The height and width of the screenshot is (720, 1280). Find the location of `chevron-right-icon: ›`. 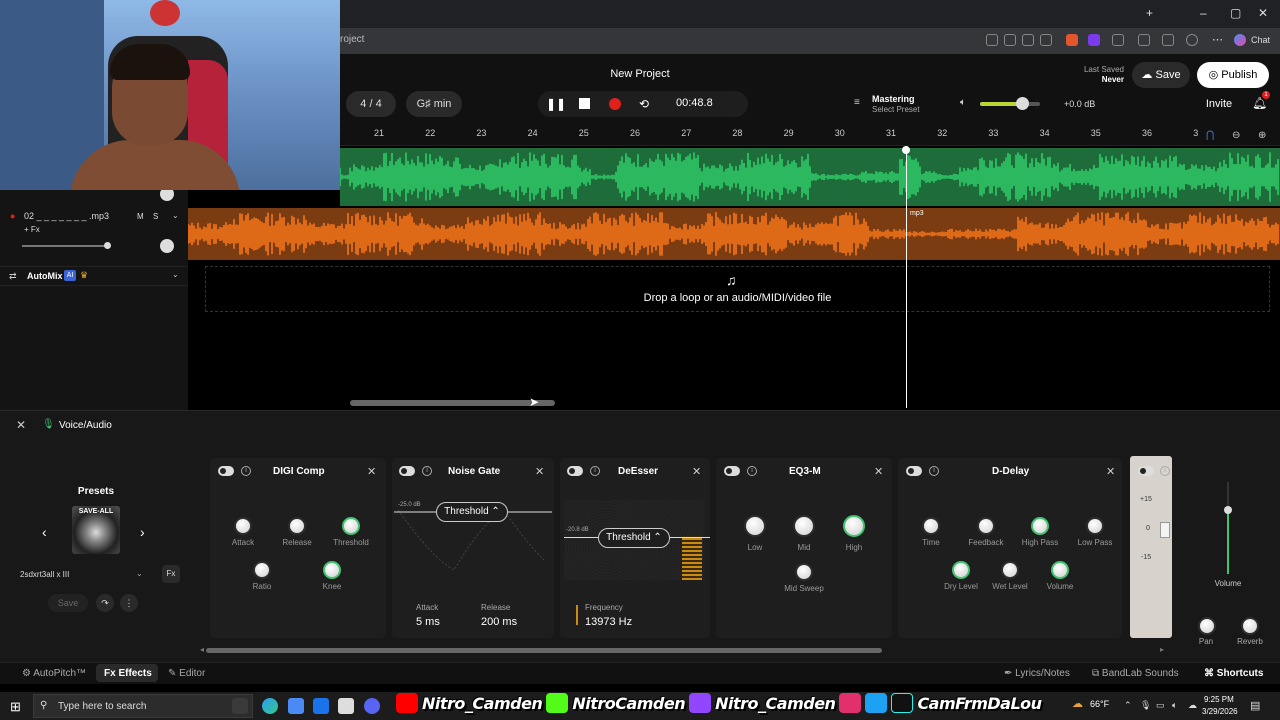

chevron-right-icon: › is located at coordinates (142, 532).